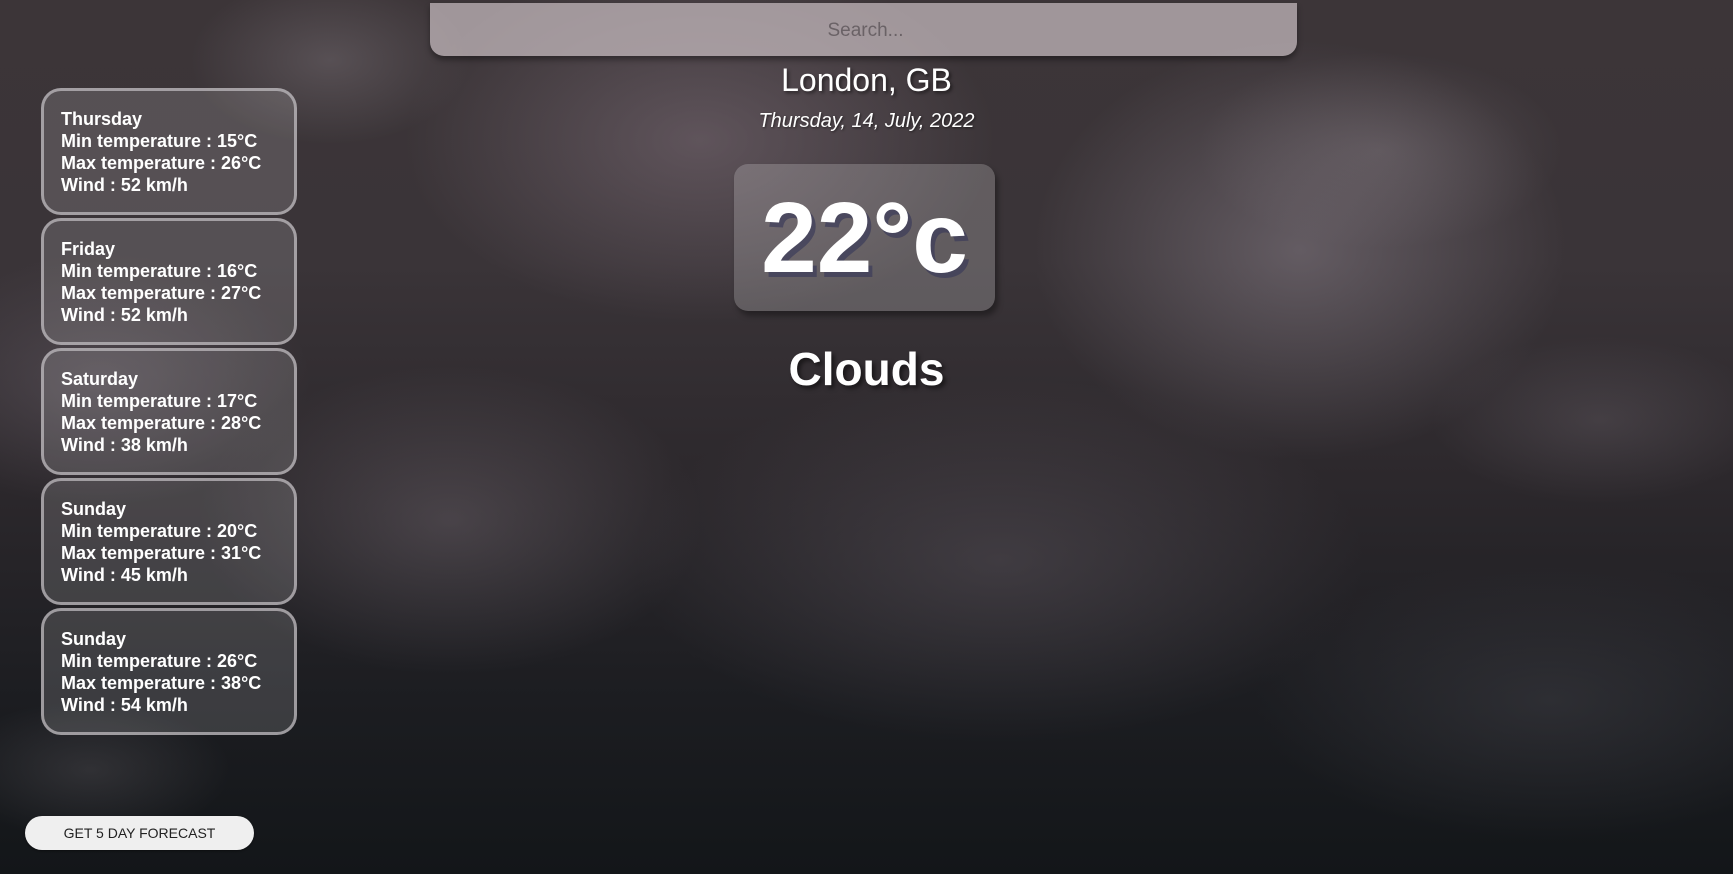 This screenshot has height=874, width=1733. What do you see at coordinates (159, 271) in the screenshot?
I see `forecast-min-temperature: Min temperature : 16°C` at bounding box center [159, 271].